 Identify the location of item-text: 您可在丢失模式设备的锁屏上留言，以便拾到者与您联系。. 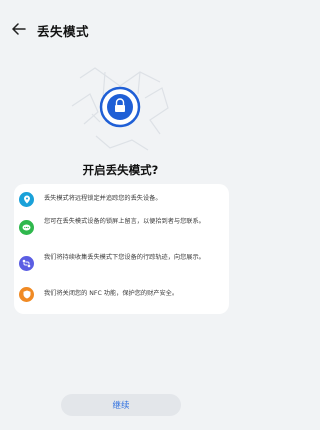
(124, 221).